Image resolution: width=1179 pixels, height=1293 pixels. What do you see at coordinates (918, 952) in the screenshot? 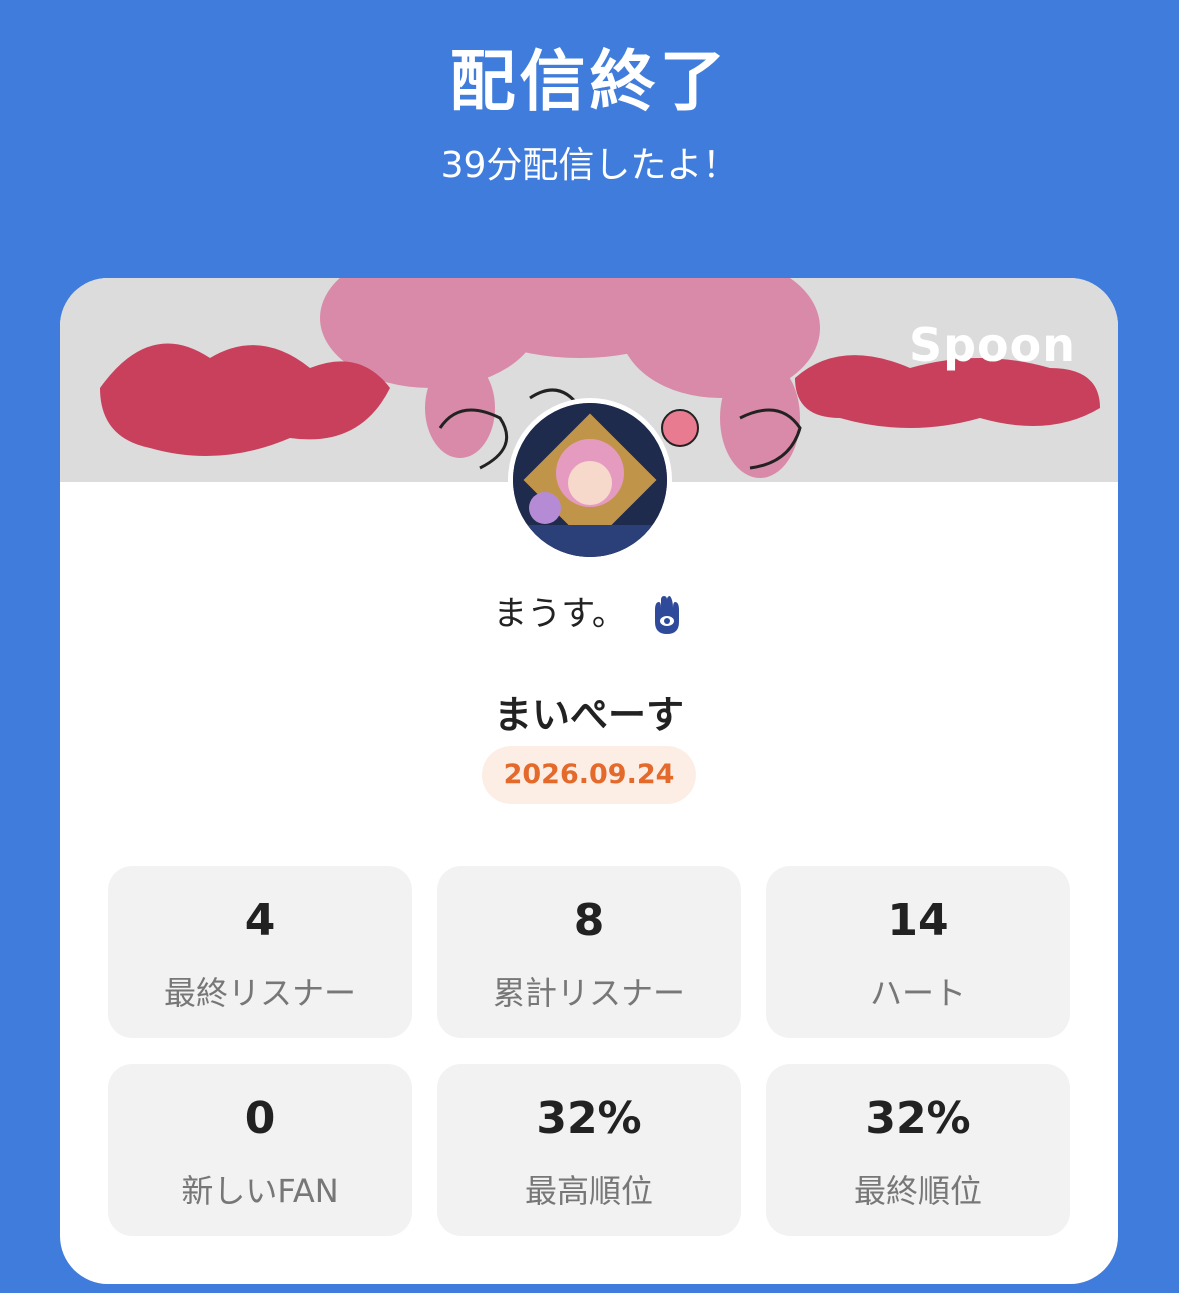
I see `stat-hearts: 14 ハート` at bounding box center [918, 952].